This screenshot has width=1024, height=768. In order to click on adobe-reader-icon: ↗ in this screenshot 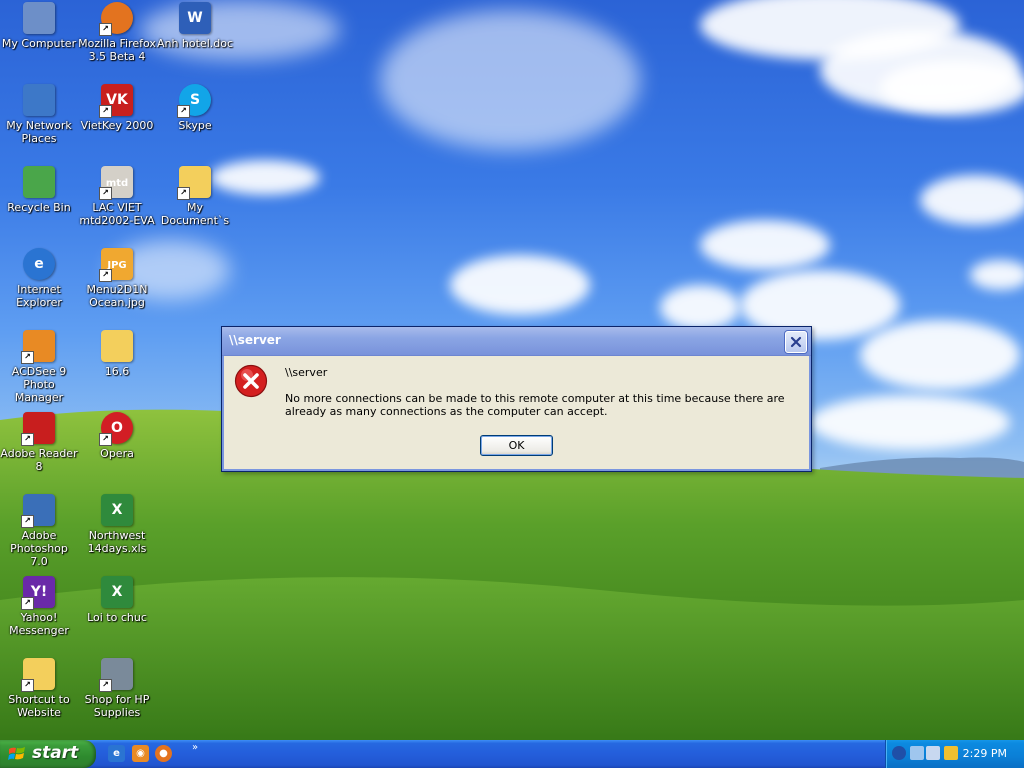, I will do `click(38, 429)`.